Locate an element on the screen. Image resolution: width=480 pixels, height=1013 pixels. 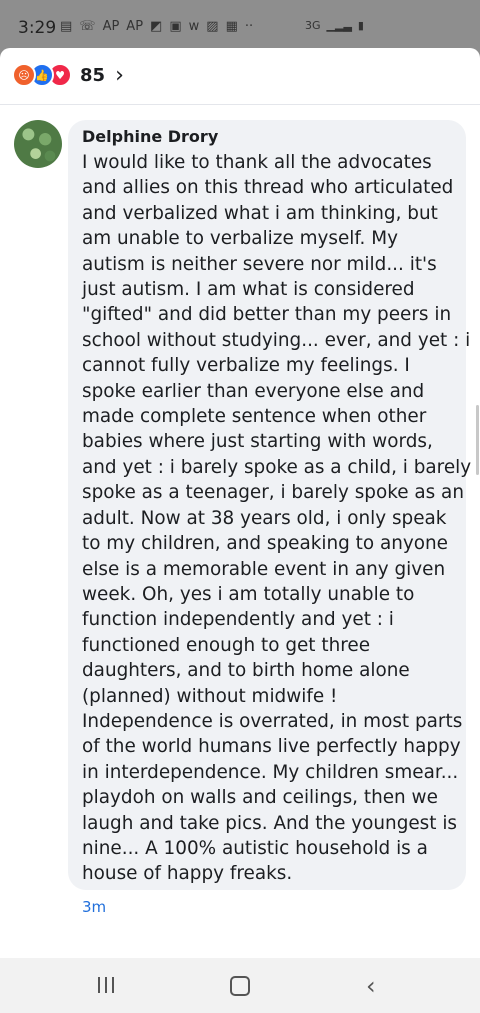
comment-line: and verbalized what i am thinking, but is located at coordinates (260, 213).